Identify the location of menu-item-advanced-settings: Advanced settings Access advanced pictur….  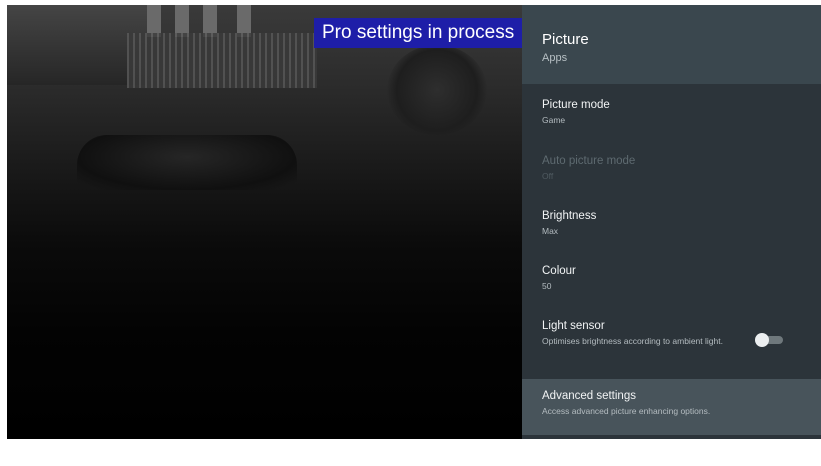
(671, 407).